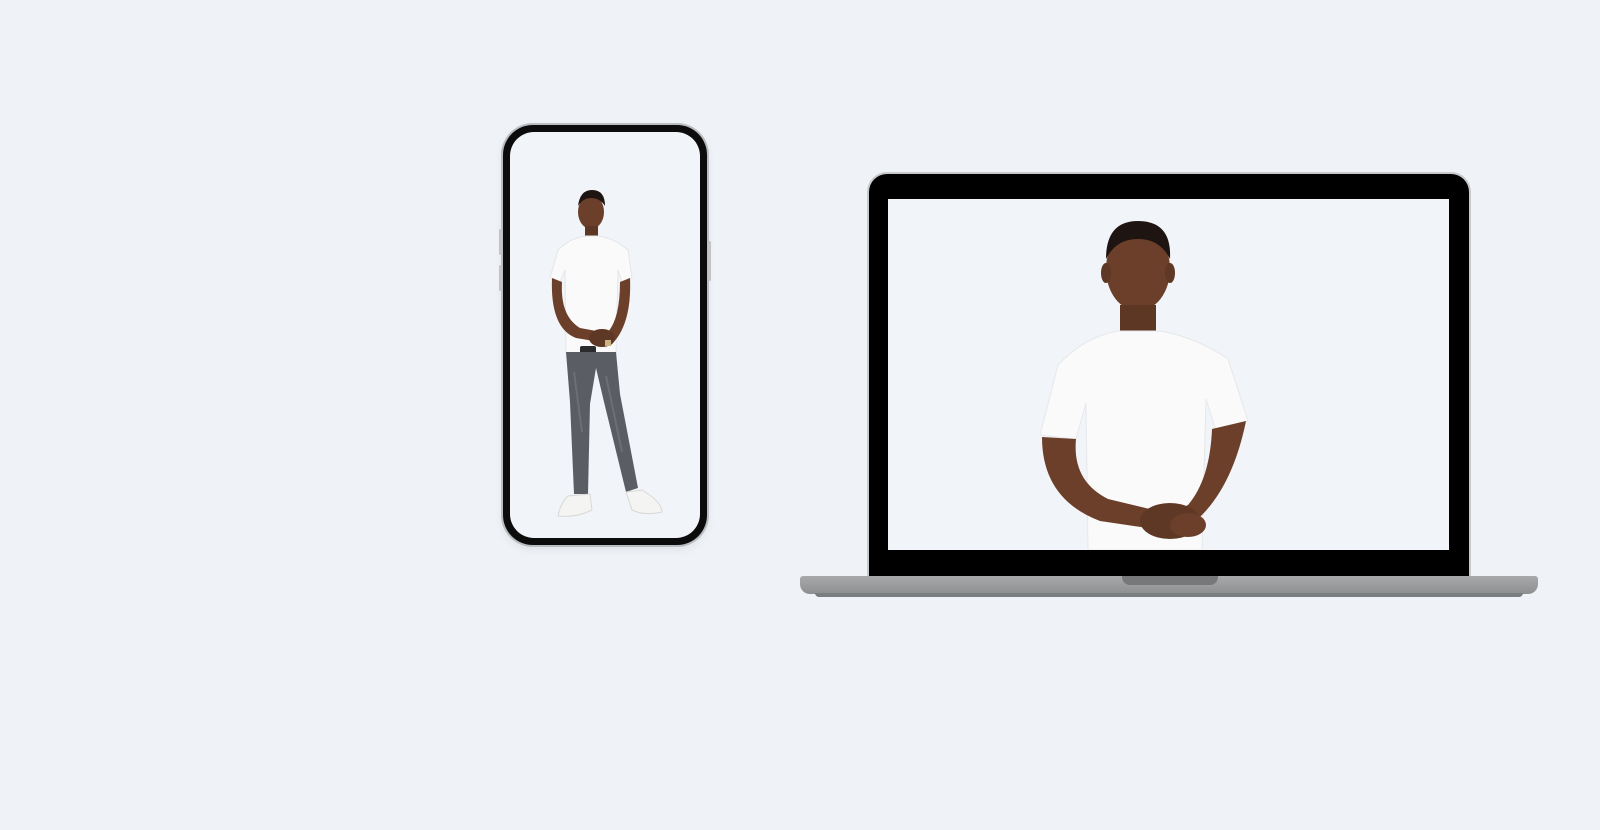 Image resolution: width=1600 pixels, height=830 pixels. What do you see at coordinates (1169, 595) in the screenshot?
I see `laptop-base-foot` at bounding box center [1169, 595].